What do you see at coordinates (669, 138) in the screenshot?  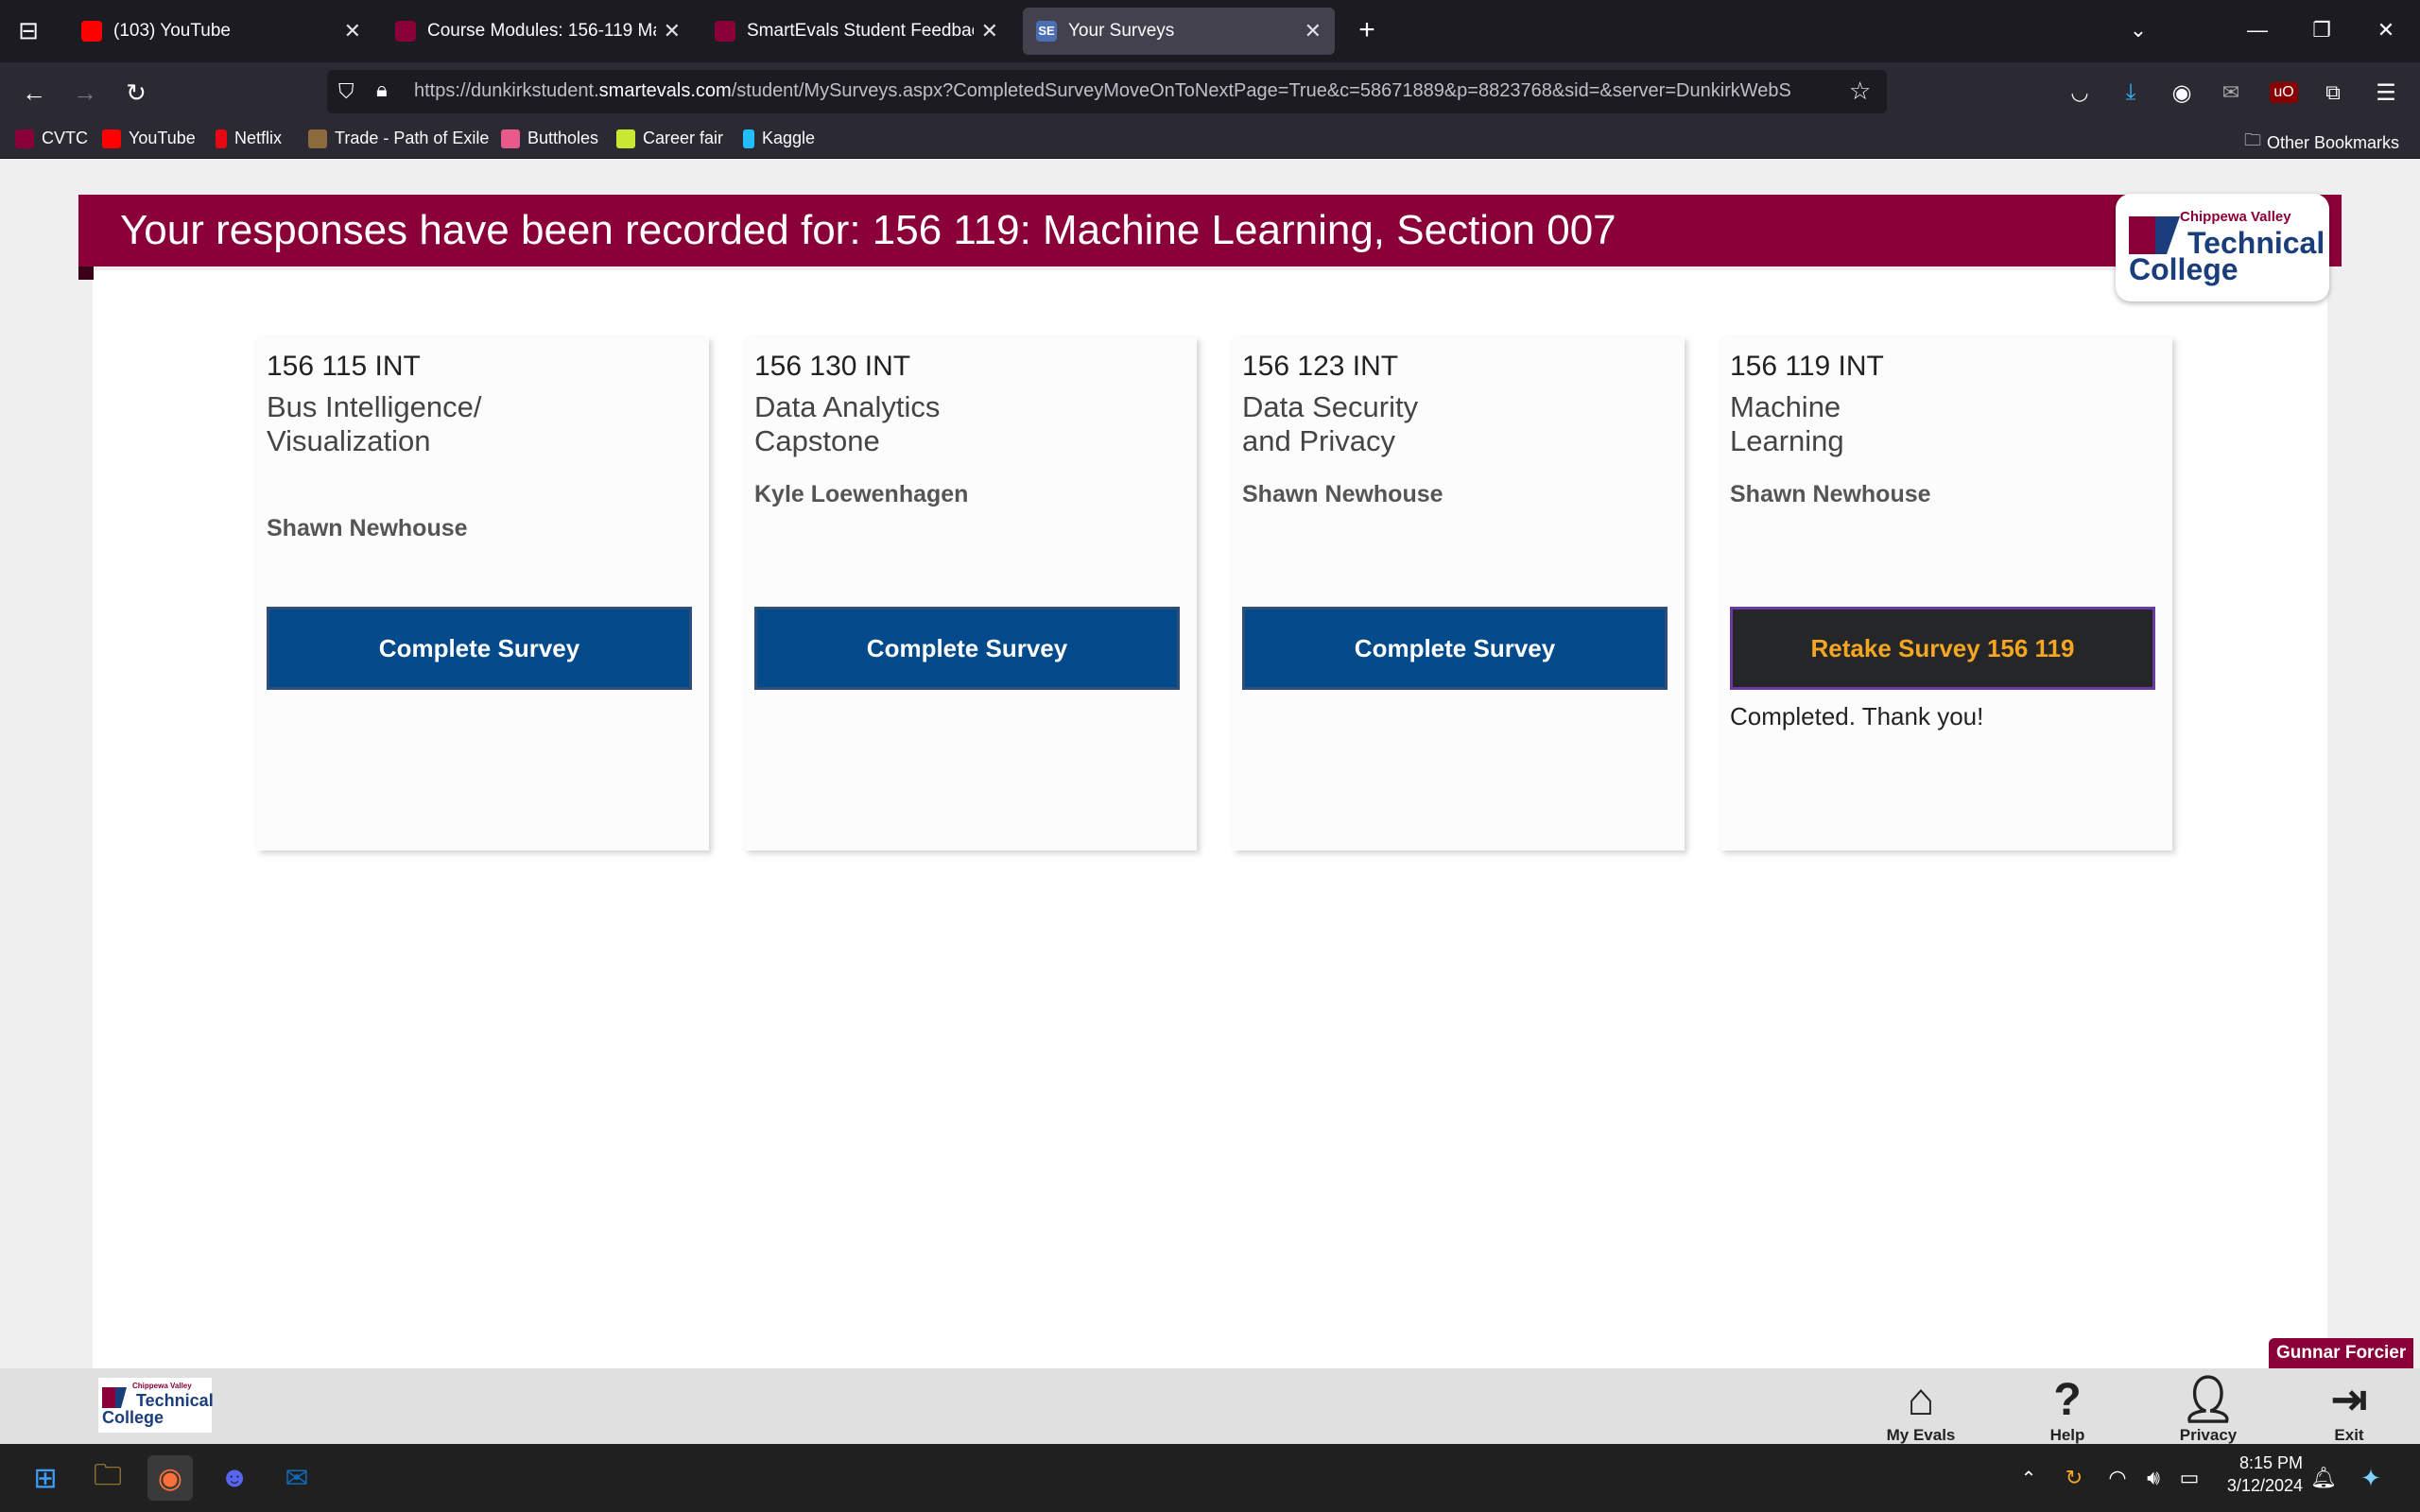 I see `bookmark-career-fair: Career fair` at bounding box center [669, 138].